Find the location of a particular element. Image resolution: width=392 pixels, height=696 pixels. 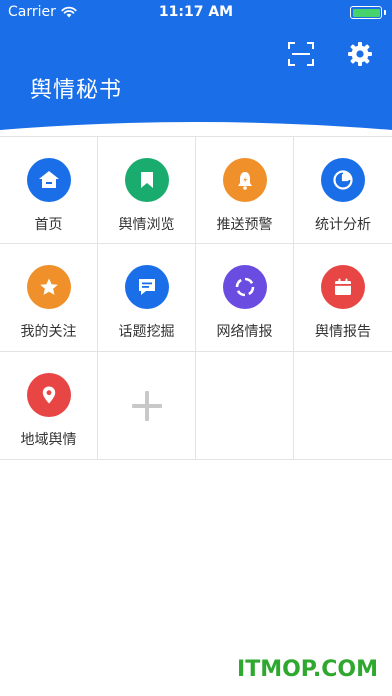

location-pin-icon is located at coordinates (48, 395).